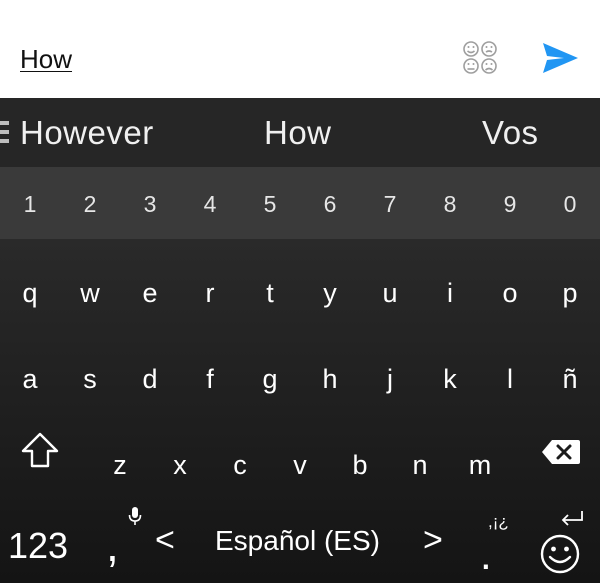 This screenshot has height=583, width=600. I want to click on backspace-icon, so click(561, 452).